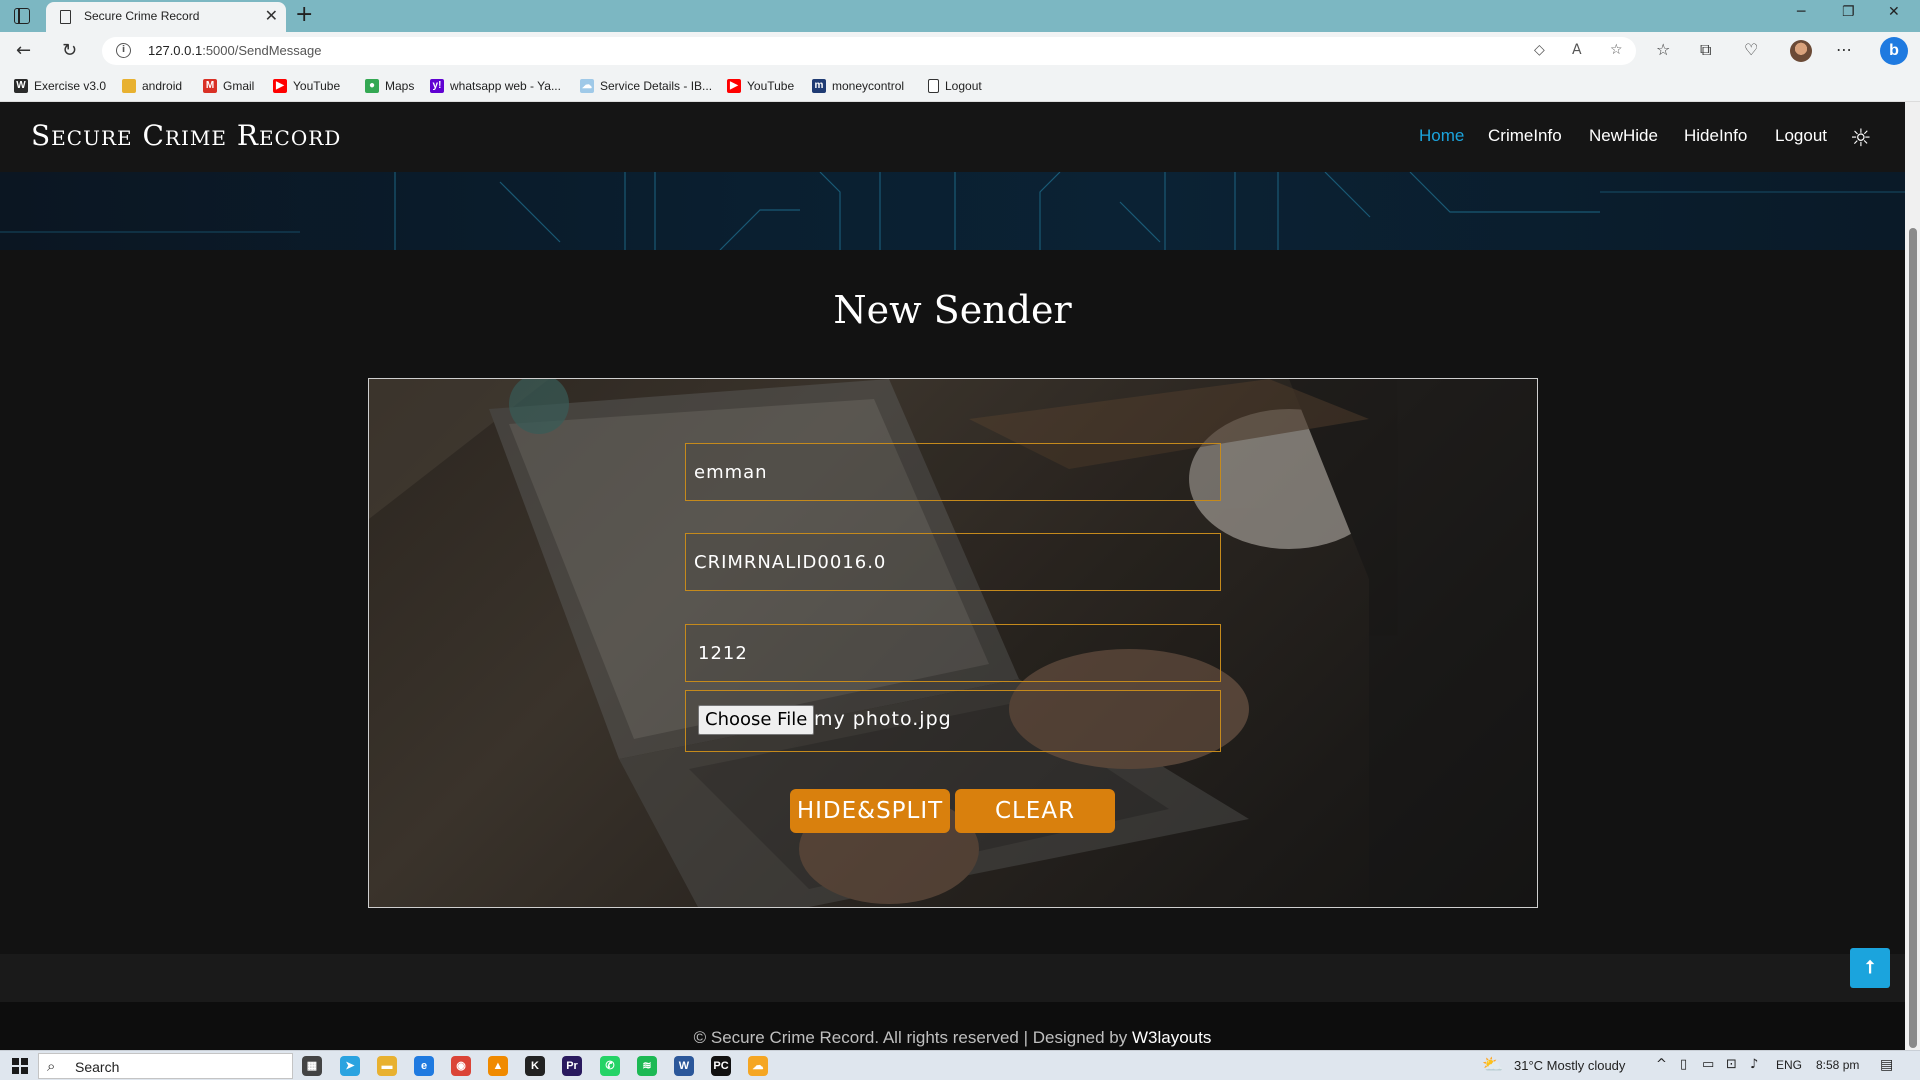 This screenshot has height=1080, width=1920. I want to click on scrollbar-thumb, so click(1913, 638).